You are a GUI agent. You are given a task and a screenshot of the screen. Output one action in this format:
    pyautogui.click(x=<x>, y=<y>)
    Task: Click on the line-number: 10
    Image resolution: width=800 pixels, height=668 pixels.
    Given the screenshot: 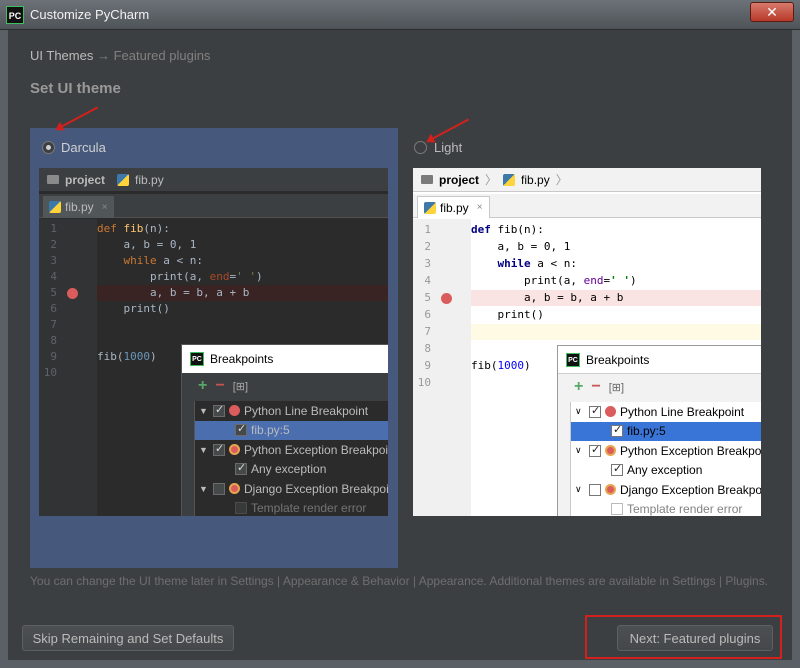 What is the action you would take?
    pyautogui.click(x=424, y=382)
    